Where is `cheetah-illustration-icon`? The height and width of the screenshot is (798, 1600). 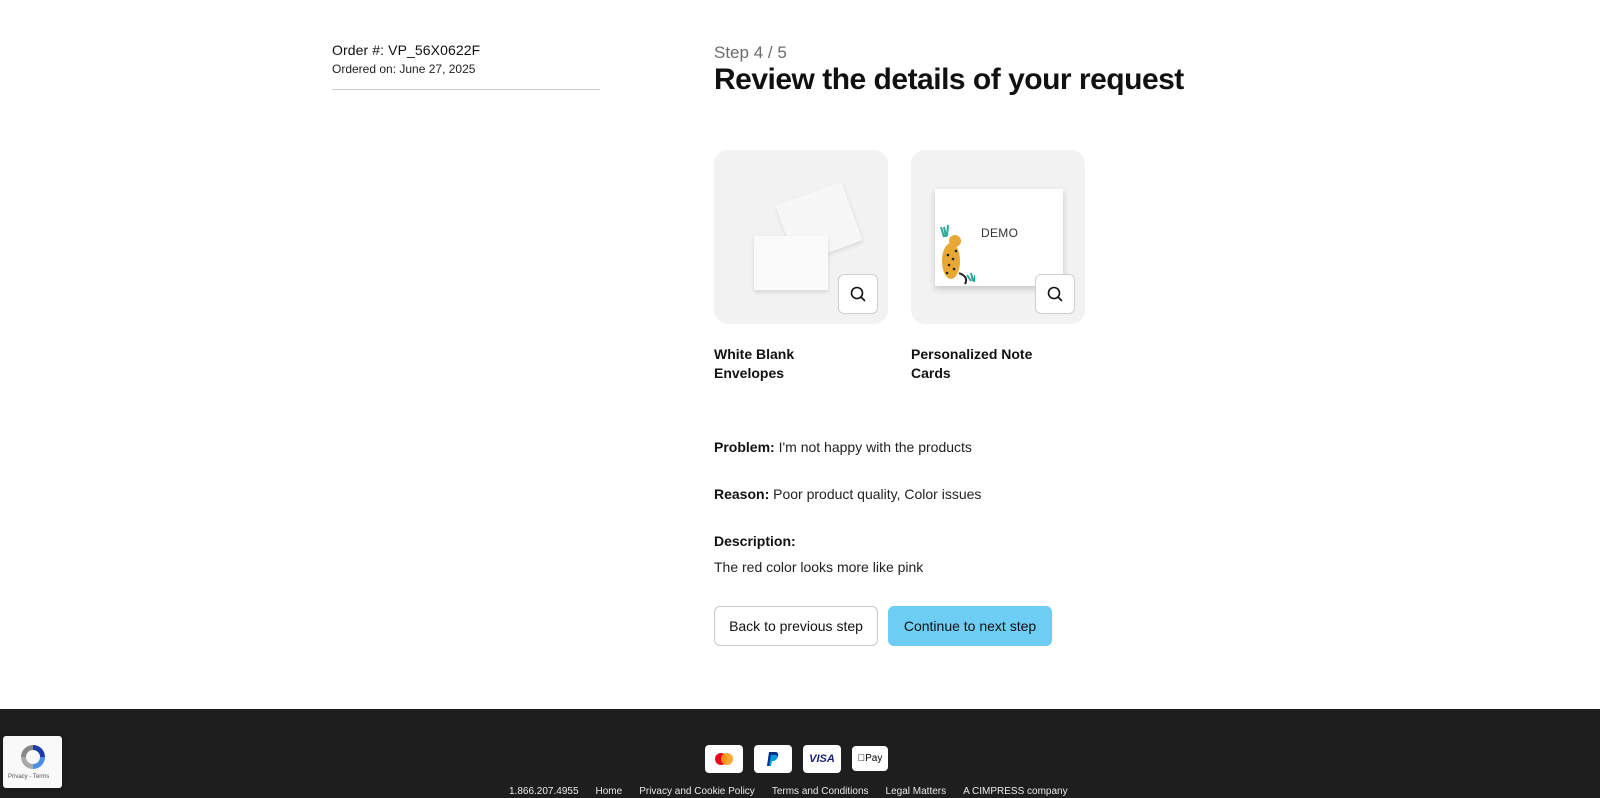 cheetah-illustration-icon is located at coordinates (957, 254).